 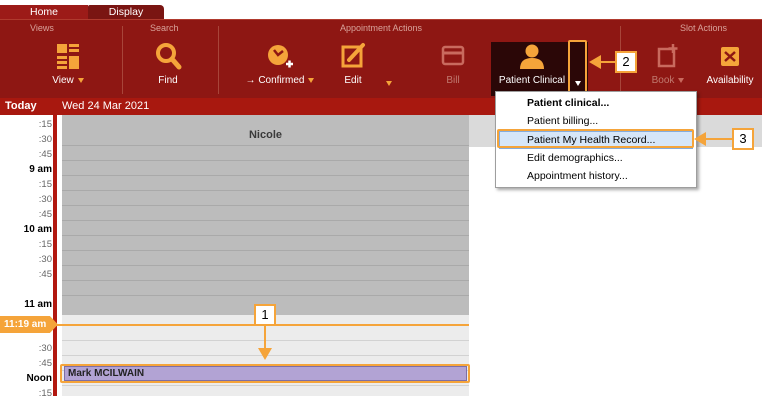 I want to click on card-icon, so click(x=453, y=55).